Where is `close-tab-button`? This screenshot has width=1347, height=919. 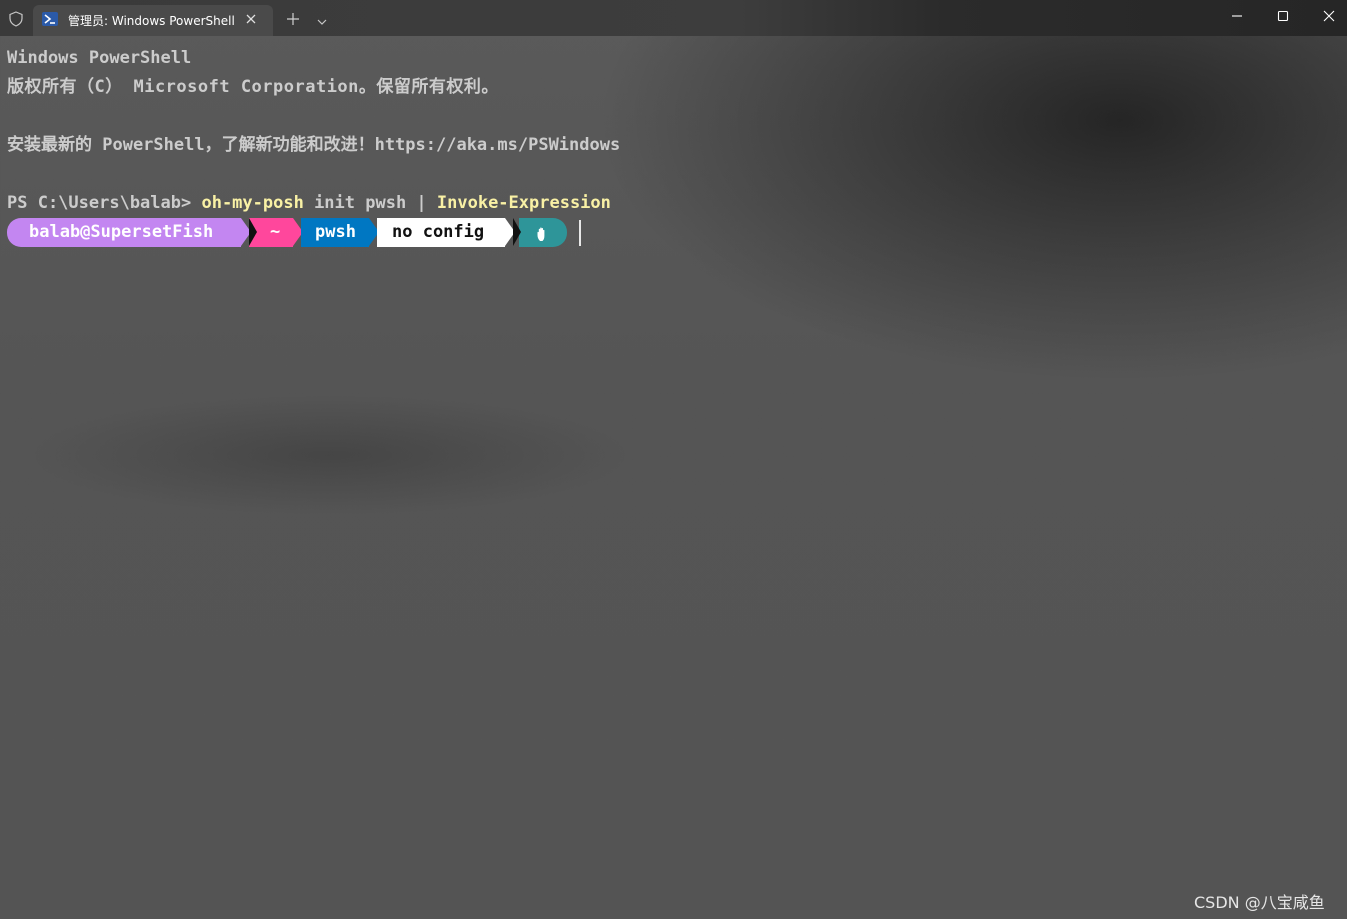 close-tab-button is located at coordinates (251, 19).